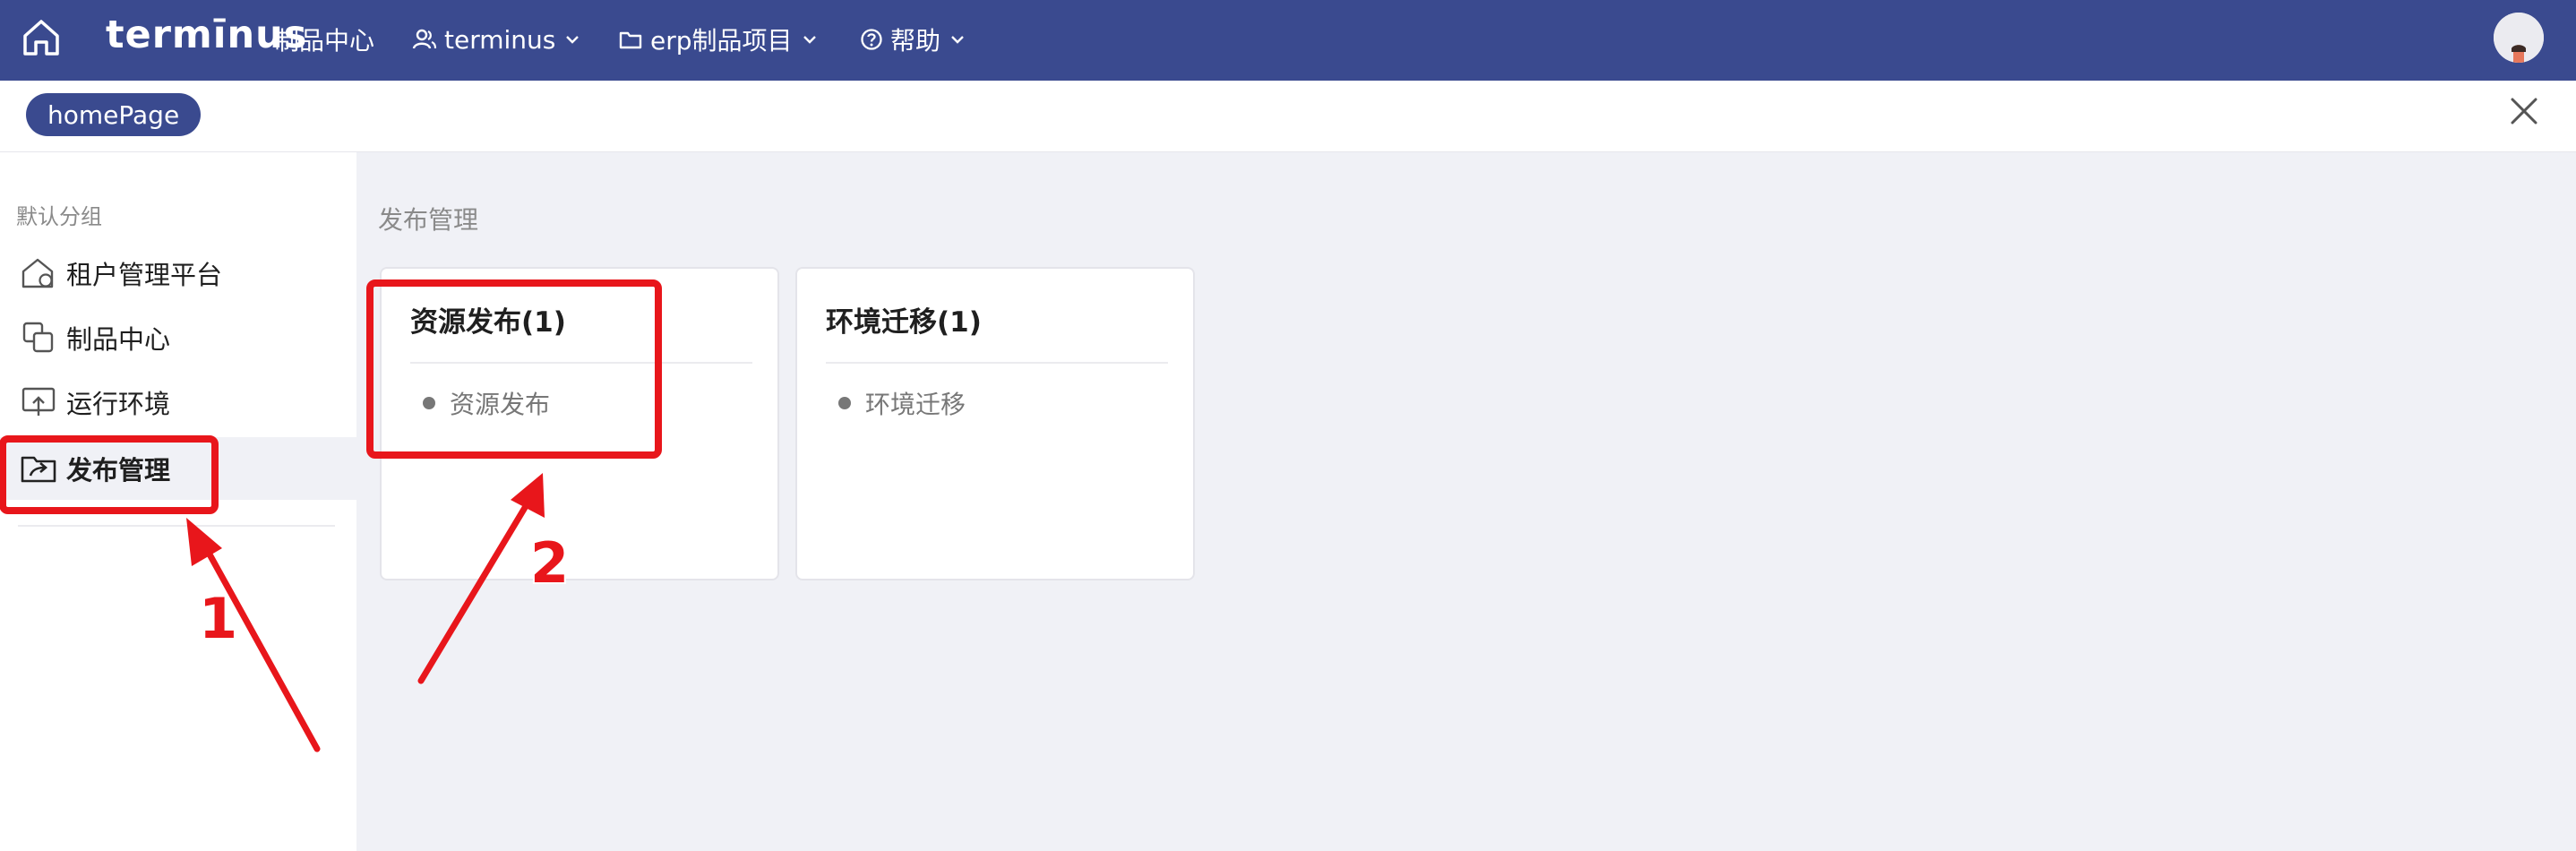 This screenshot has width=2576, height=851. Describe the element at coordinates (1288, 40) in the screenshot. I see `top-header: termīnus 制品中心 terminus erp制品项目 帮助` at that location.